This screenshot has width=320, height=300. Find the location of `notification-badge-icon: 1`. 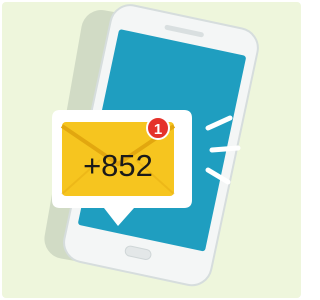

notification-badge-icon: 1 is located at coordinates (158, 128).